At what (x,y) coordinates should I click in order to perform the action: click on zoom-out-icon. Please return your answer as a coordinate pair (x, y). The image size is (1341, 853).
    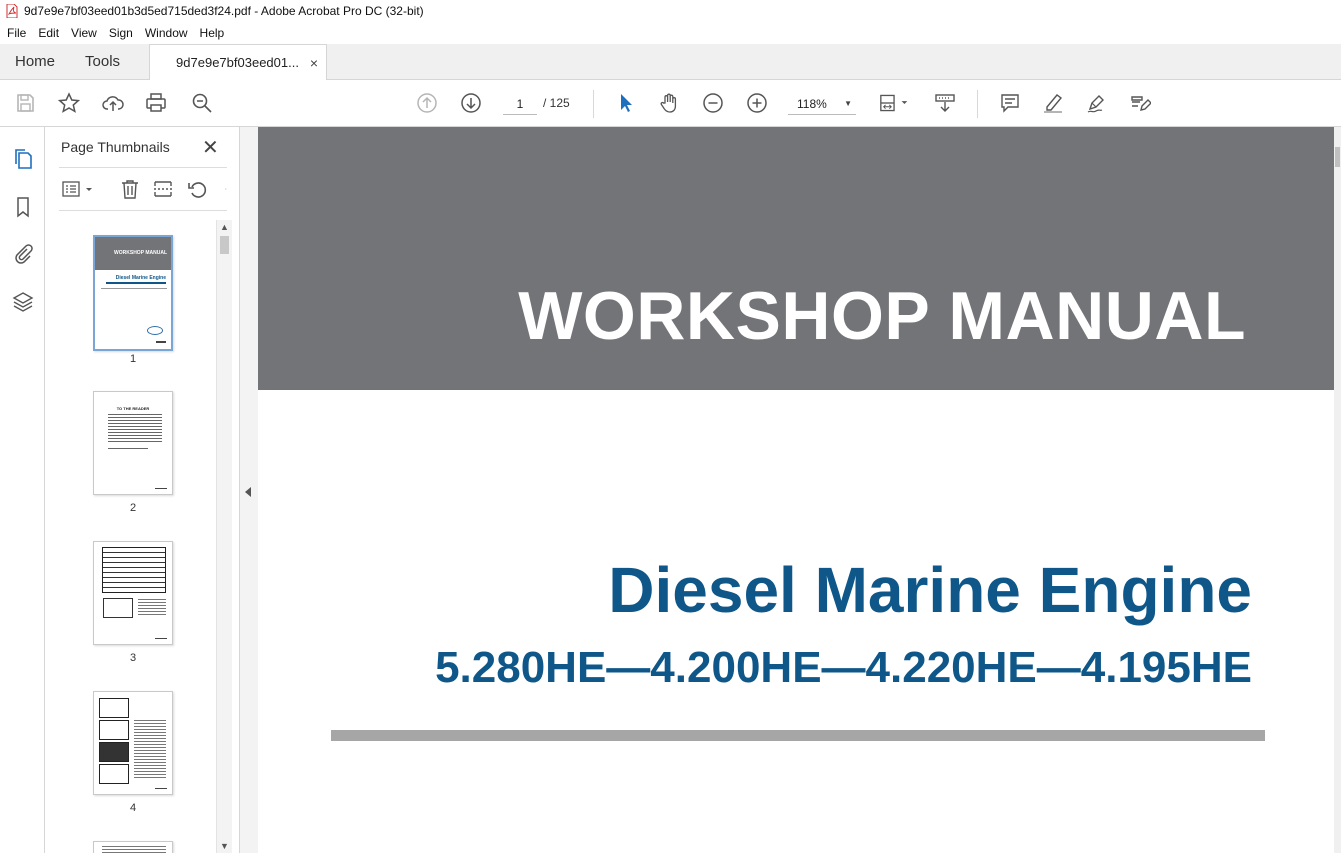
    Looking at the image, I should click on (713, 103).